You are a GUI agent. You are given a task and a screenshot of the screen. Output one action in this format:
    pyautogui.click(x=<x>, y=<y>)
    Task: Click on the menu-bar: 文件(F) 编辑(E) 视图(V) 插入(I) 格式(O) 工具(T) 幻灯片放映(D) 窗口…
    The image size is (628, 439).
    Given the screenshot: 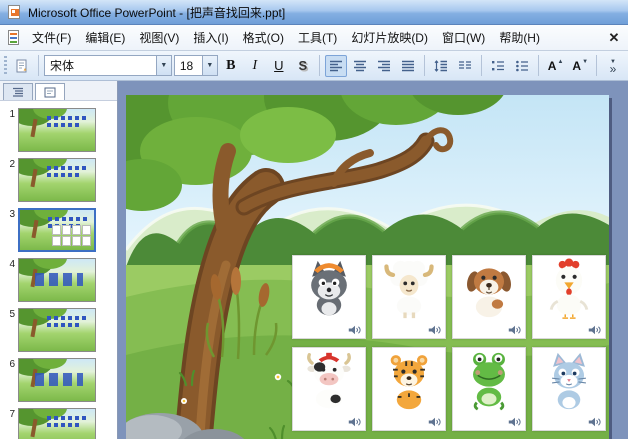 What is the action you would take?
    pyautogui.click(x=314, y=38)
    